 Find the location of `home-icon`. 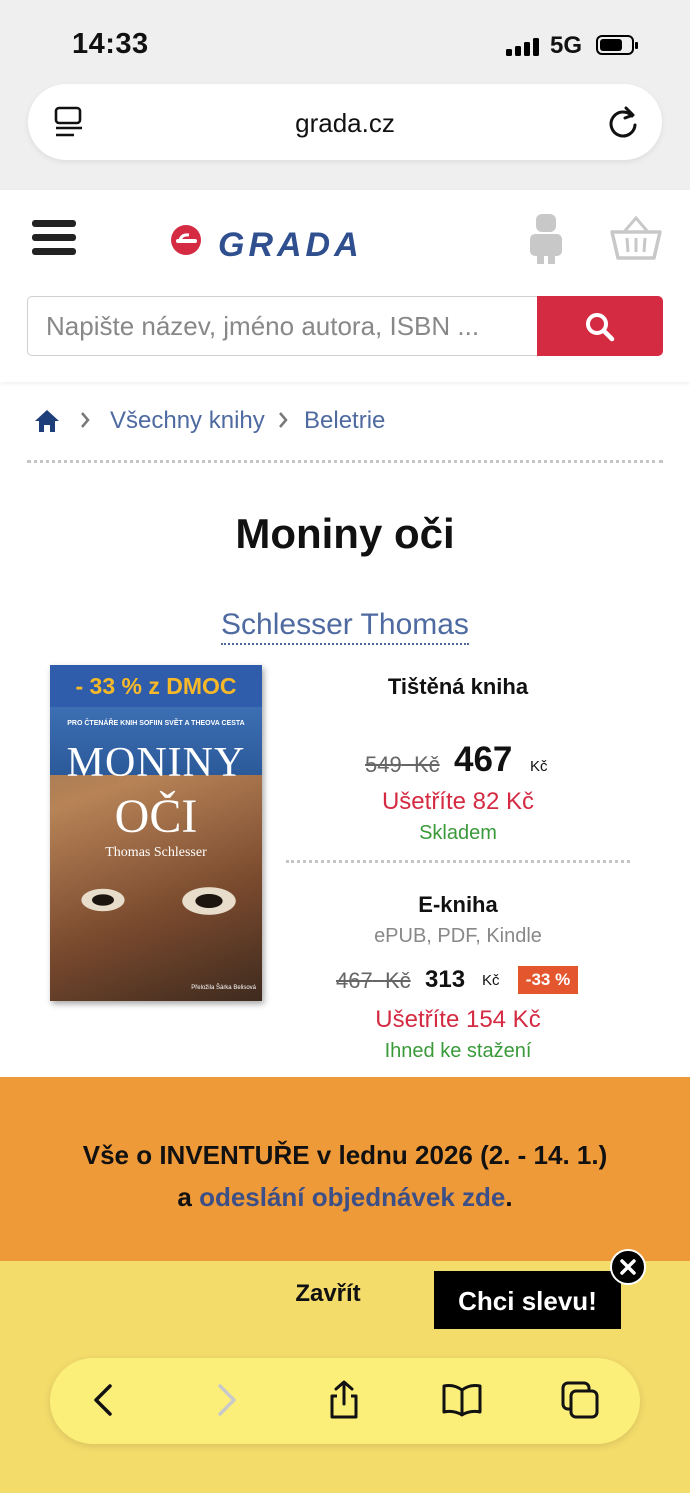

home-icon is located at coordinates (47, 421).